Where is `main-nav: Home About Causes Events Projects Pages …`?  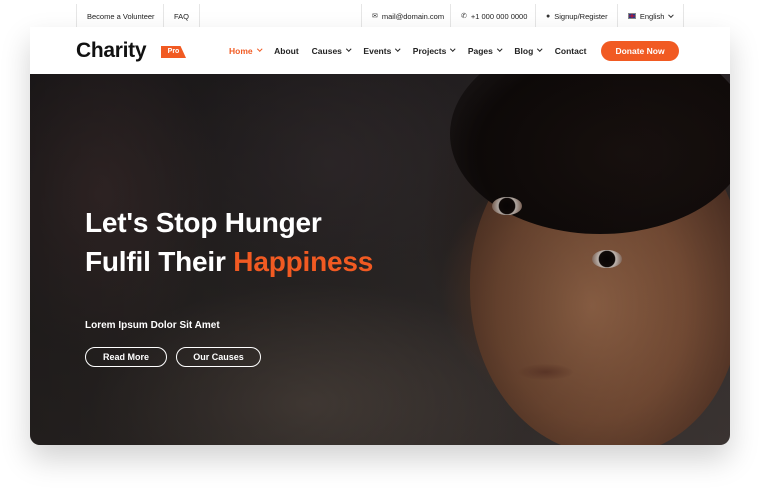 main-nav: Home About Causes Events Projects Pages … is located at coordinates (414, 50).